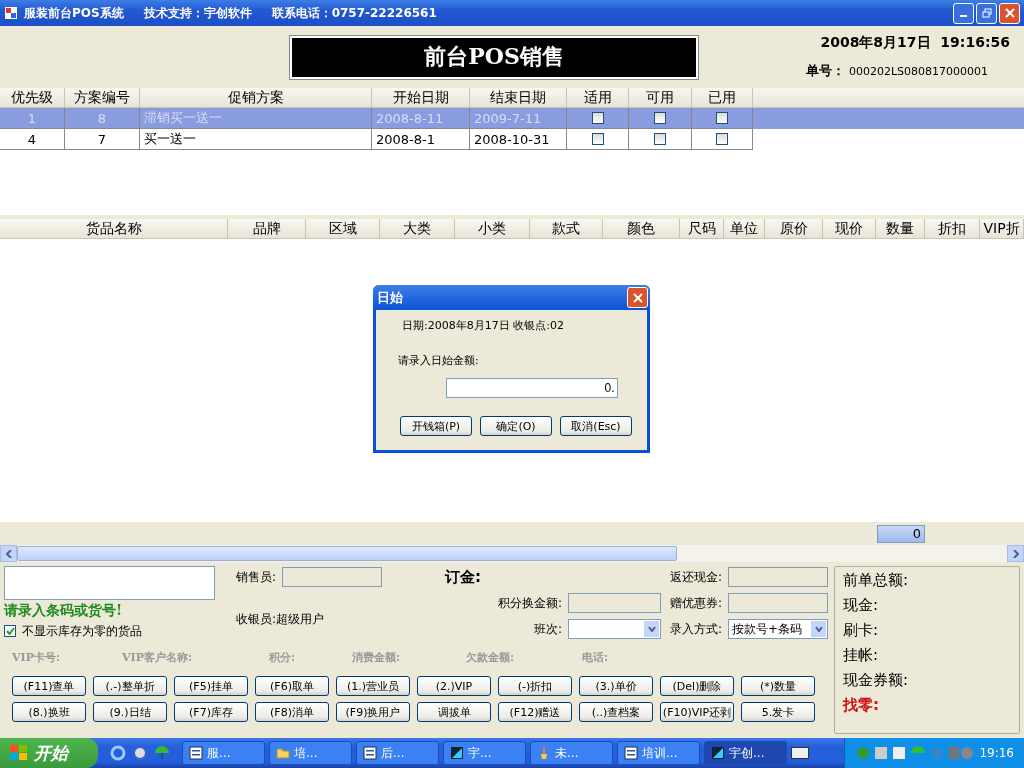 The height and width of the screenshot is (768, 1024). Describe the element at coordinates (211, 712) in the screenshot. I see `function-button: (F7)库存` at that location.